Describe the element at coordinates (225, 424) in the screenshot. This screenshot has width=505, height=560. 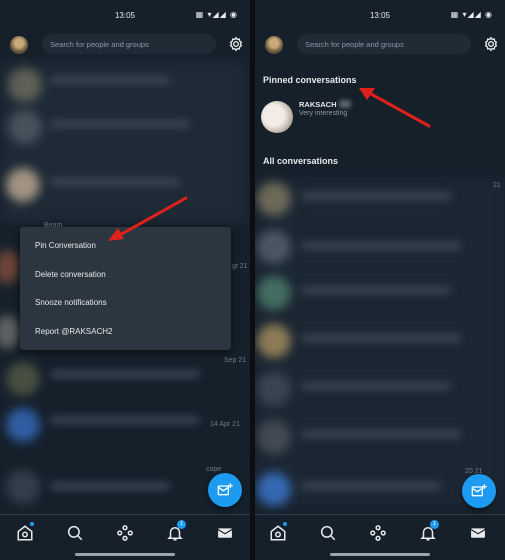
I see `ghost-text: 14 Apr 21` at that location.